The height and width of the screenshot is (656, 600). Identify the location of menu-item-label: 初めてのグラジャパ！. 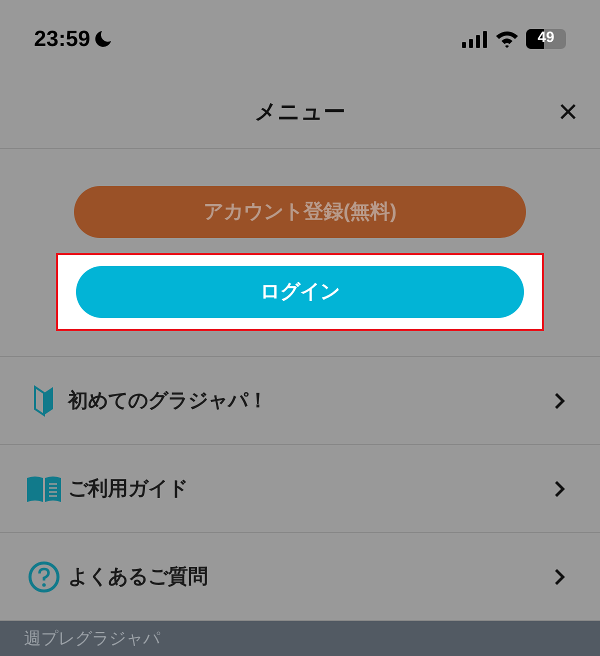
(168, 401).